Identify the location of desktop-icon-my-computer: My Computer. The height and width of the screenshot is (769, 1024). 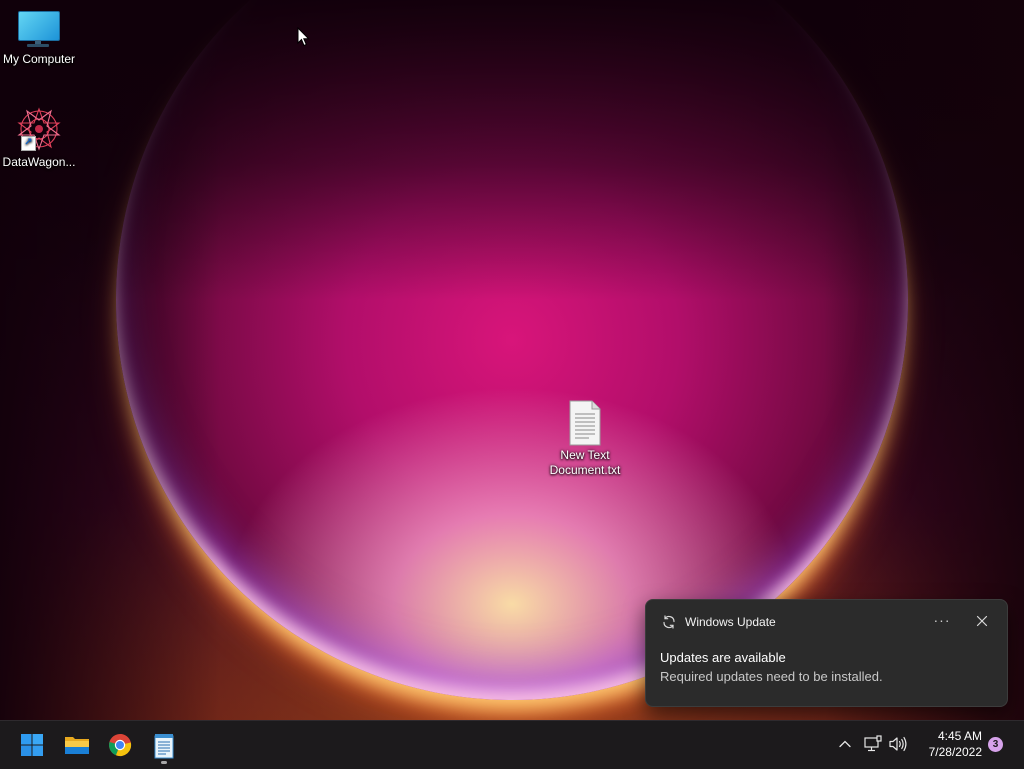
(39, 37).